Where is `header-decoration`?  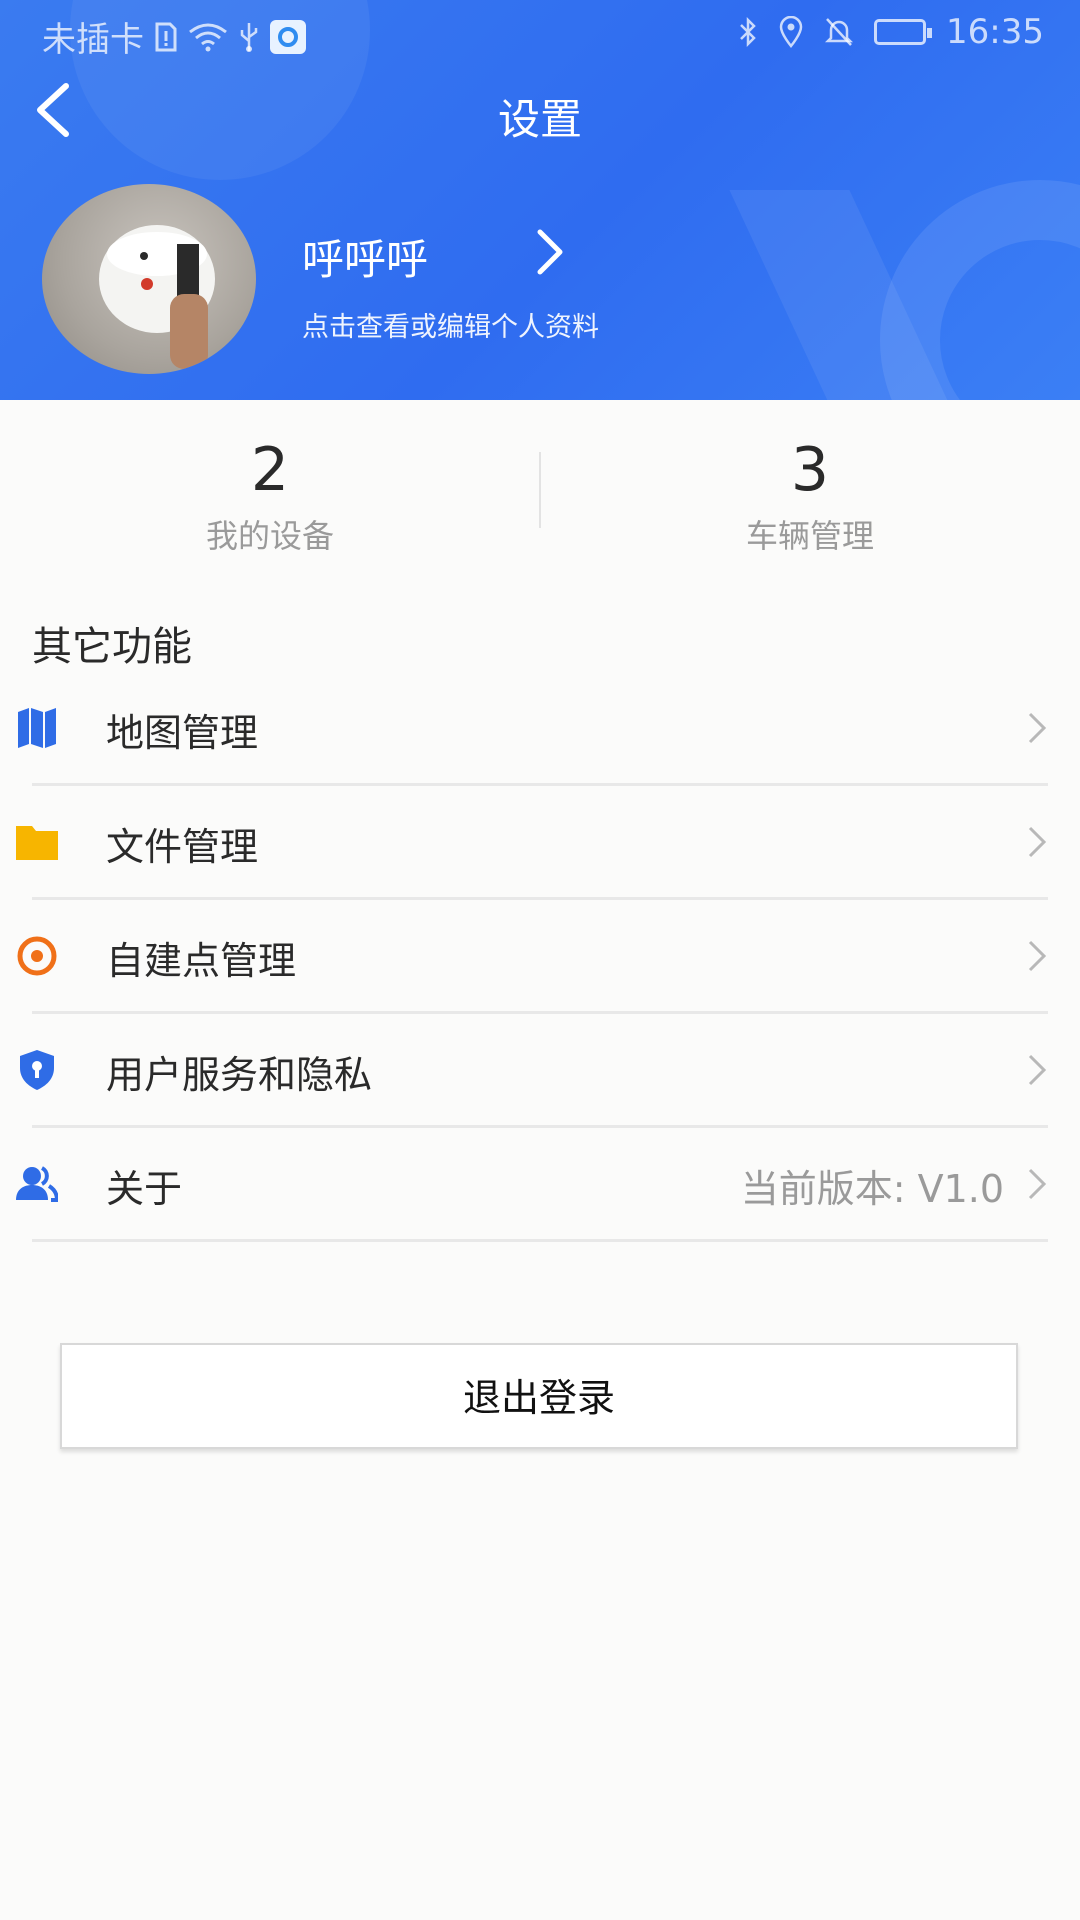 header-decoration is located at coordinates (980, 290).